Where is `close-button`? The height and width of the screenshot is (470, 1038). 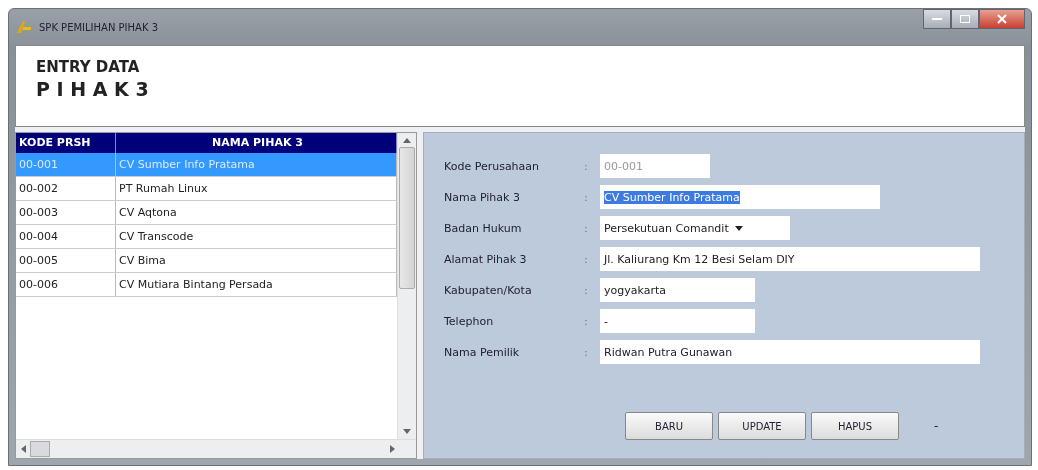 close-button is located at coordinates (1002, 19).